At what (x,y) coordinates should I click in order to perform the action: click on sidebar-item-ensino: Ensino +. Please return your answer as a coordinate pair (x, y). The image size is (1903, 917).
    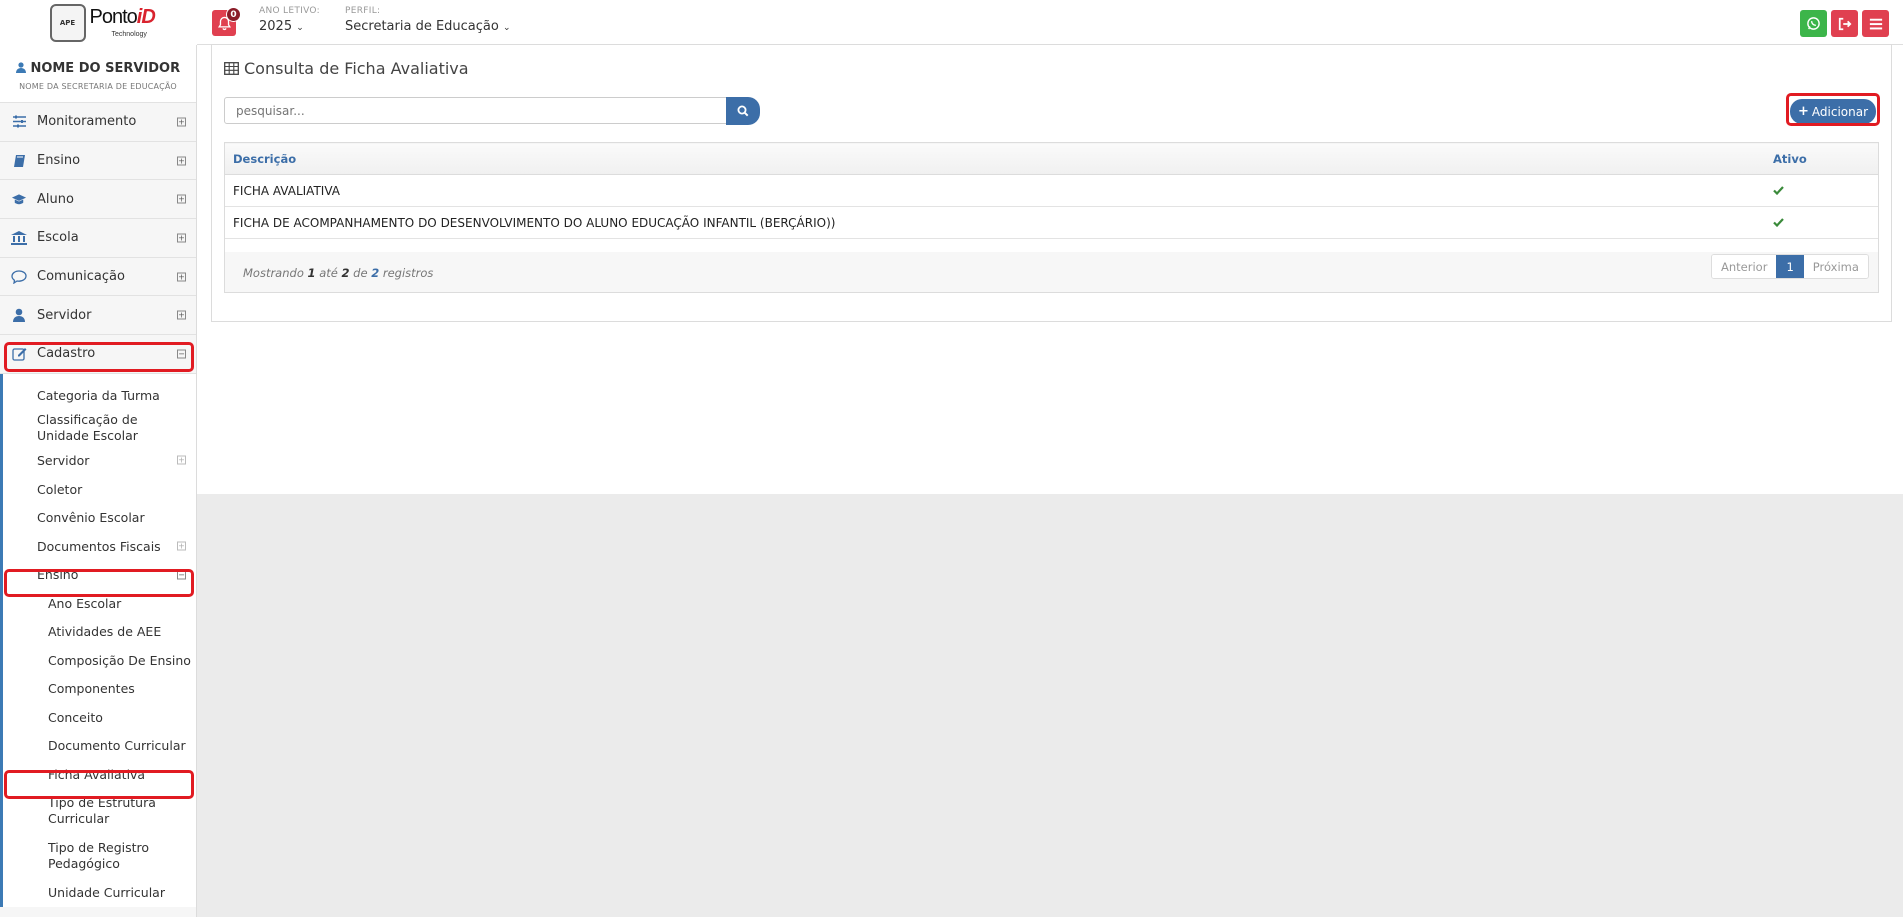
    Looking at the image, I should click on (98, 161).